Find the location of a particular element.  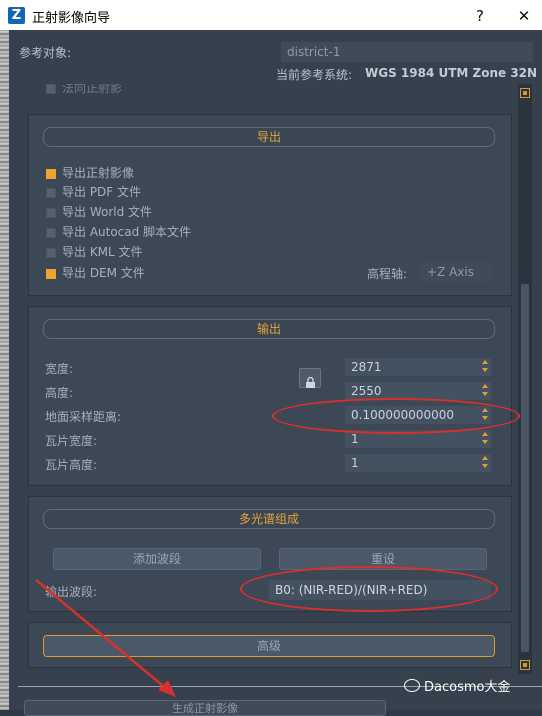

watermark: Dacosmo大金 is located at coordinates (457, 685).